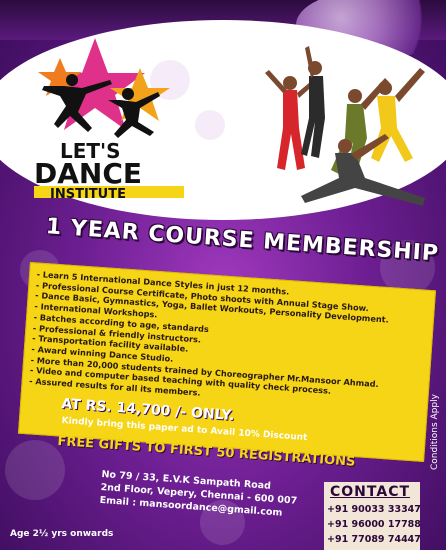 The height and width of the screenshot is (550, 446). I want to click on contact-title: CONTACT, so click(370, 492).